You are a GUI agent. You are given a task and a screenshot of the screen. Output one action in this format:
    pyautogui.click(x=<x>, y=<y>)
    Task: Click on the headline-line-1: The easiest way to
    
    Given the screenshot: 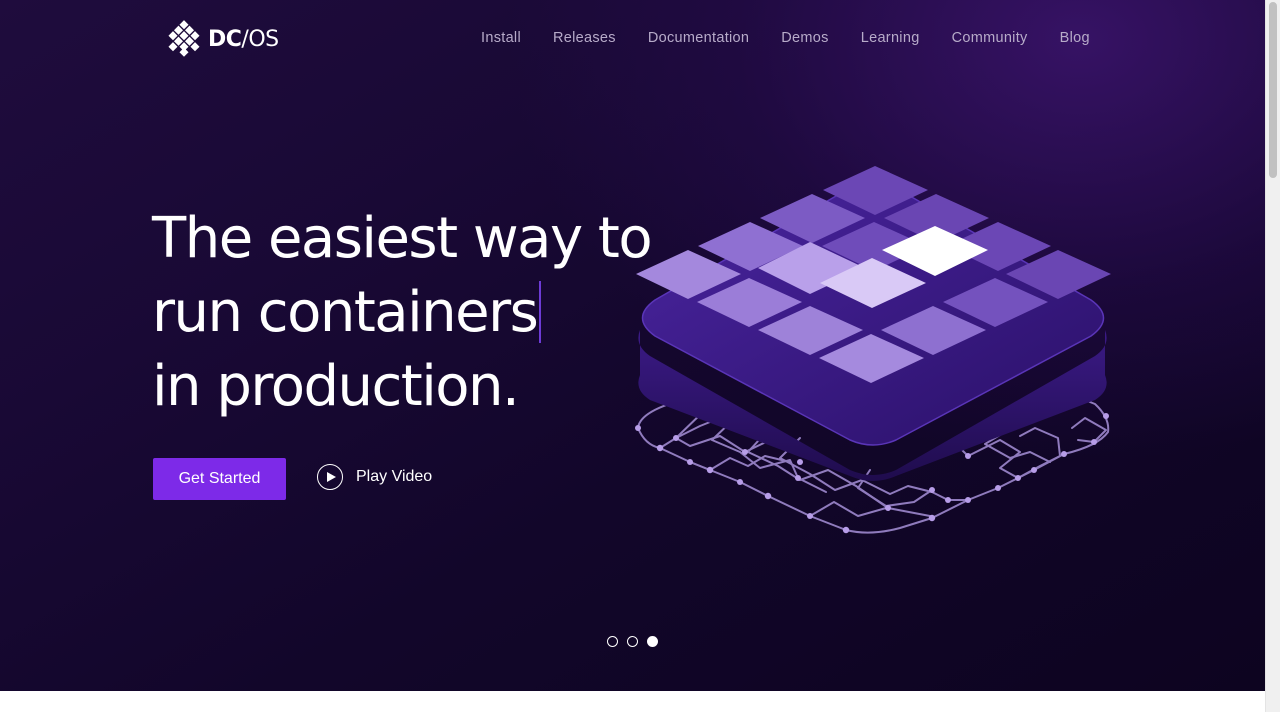 What is the action you would take?
    pyautogui.click(x=402, y=238)
    